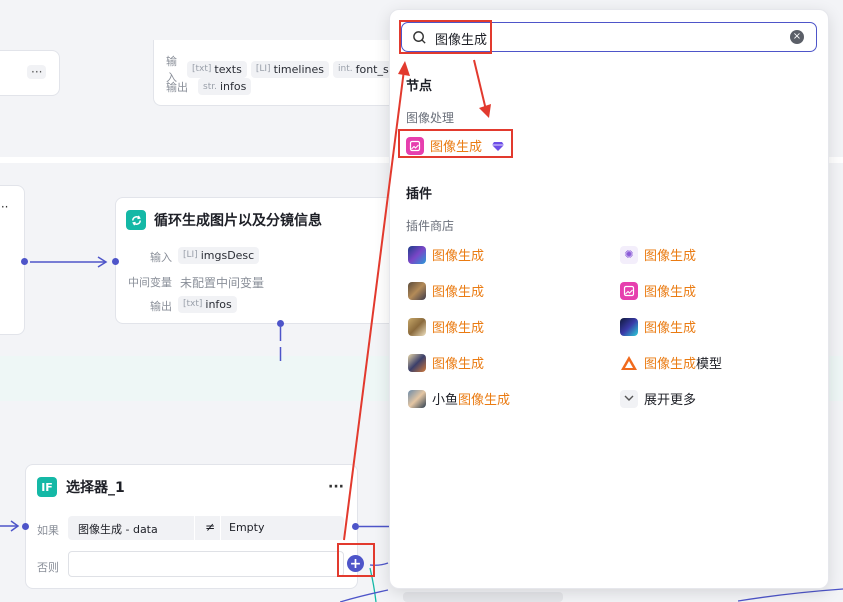 This screenshot has width=843, height=602. Describe the element at coordinates (210, 527) in the screenshot. I see `condition-operator: ≠` at that location.